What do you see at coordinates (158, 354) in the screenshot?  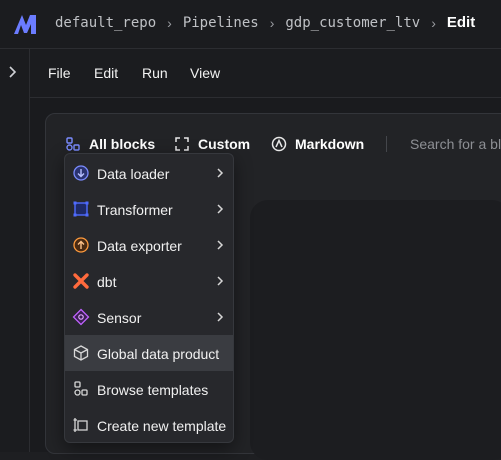 I see `dropdown-item-label: Global data product` at bounding box center [158, 354].